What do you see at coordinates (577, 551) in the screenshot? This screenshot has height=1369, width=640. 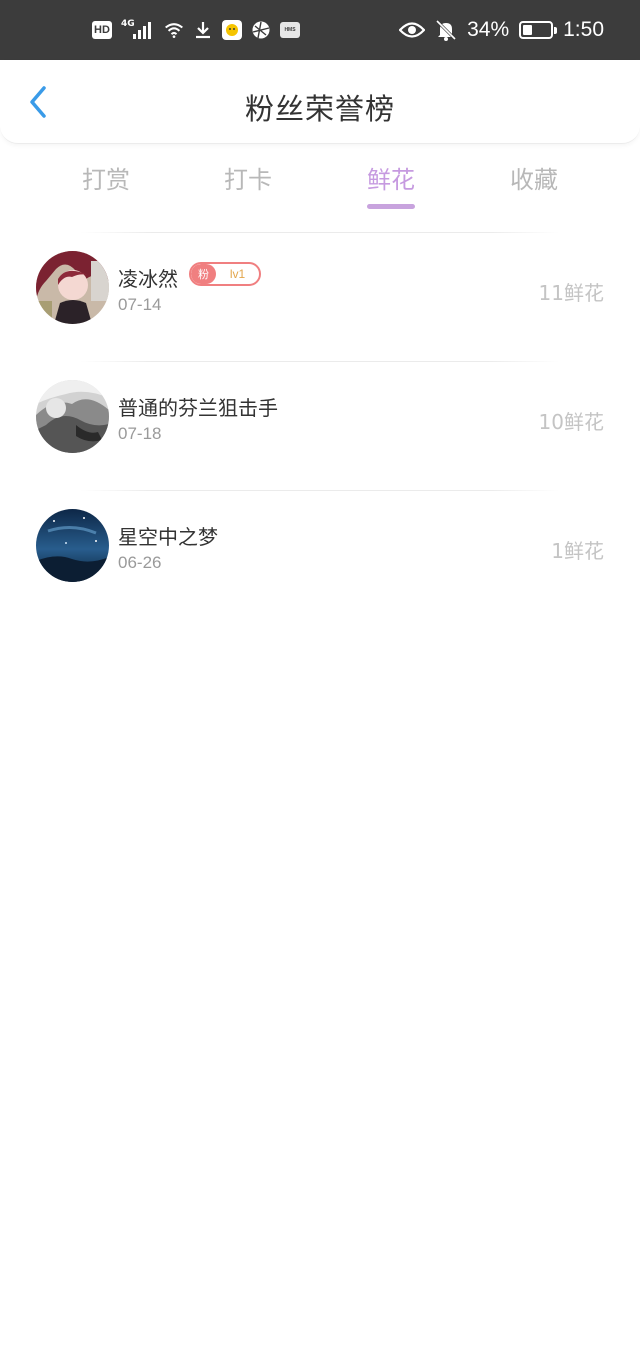 I see `flower-count: 1鲜花` at bounding box center [577, 551].